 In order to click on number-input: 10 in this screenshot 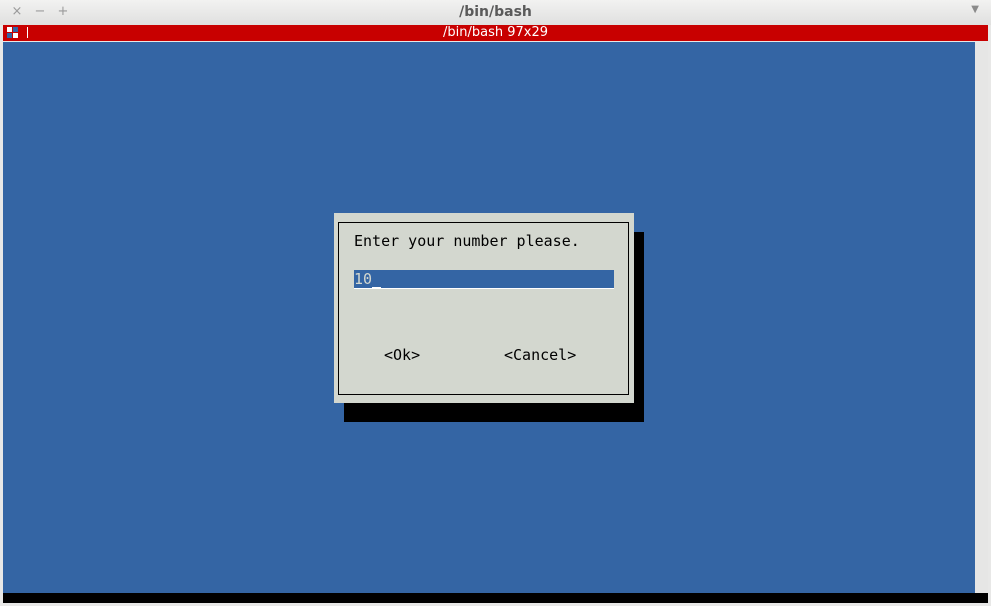, I will do `click(484, 279)`.